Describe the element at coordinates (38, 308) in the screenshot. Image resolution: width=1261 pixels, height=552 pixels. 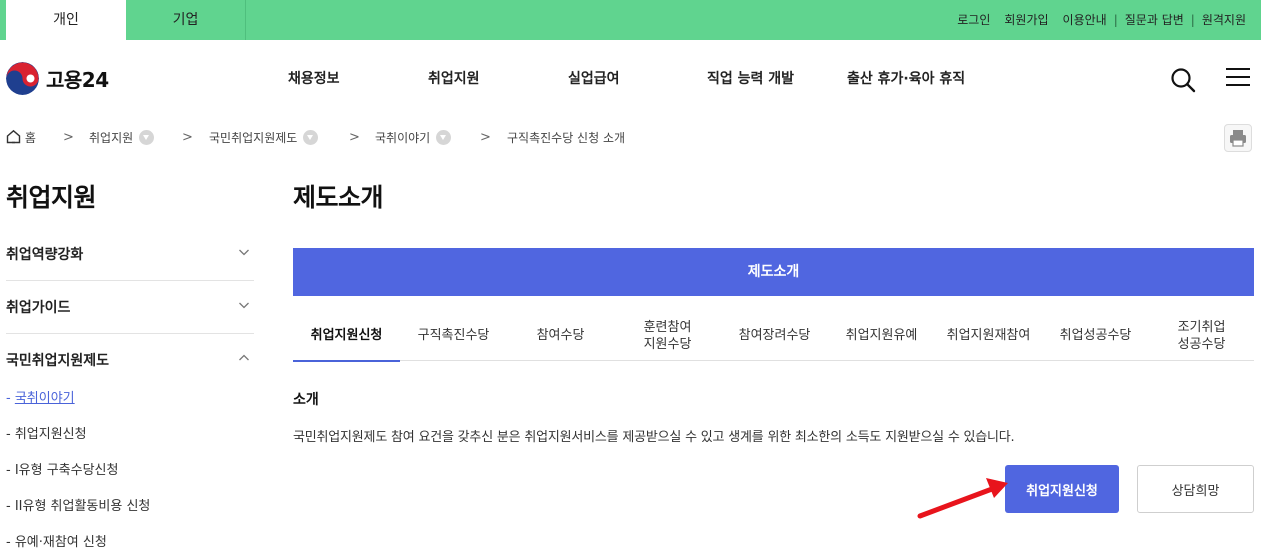
I see `sidebar-group-label: 취업가이드` at that location.